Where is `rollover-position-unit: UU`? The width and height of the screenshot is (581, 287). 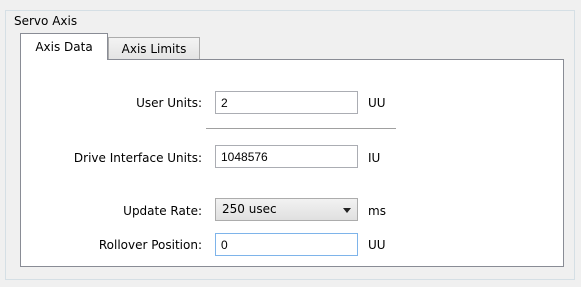 rollover-position-unit: UU is located at coordinates (377, 245).